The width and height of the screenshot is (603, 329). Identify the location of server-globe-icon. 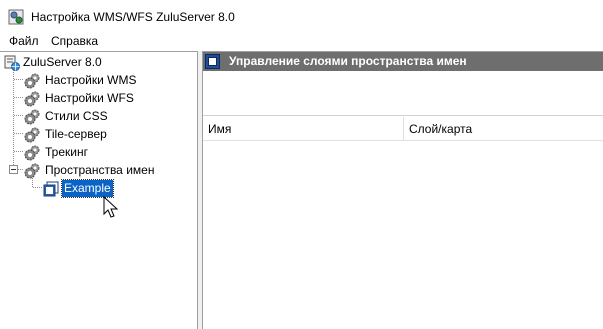
(12, 63).